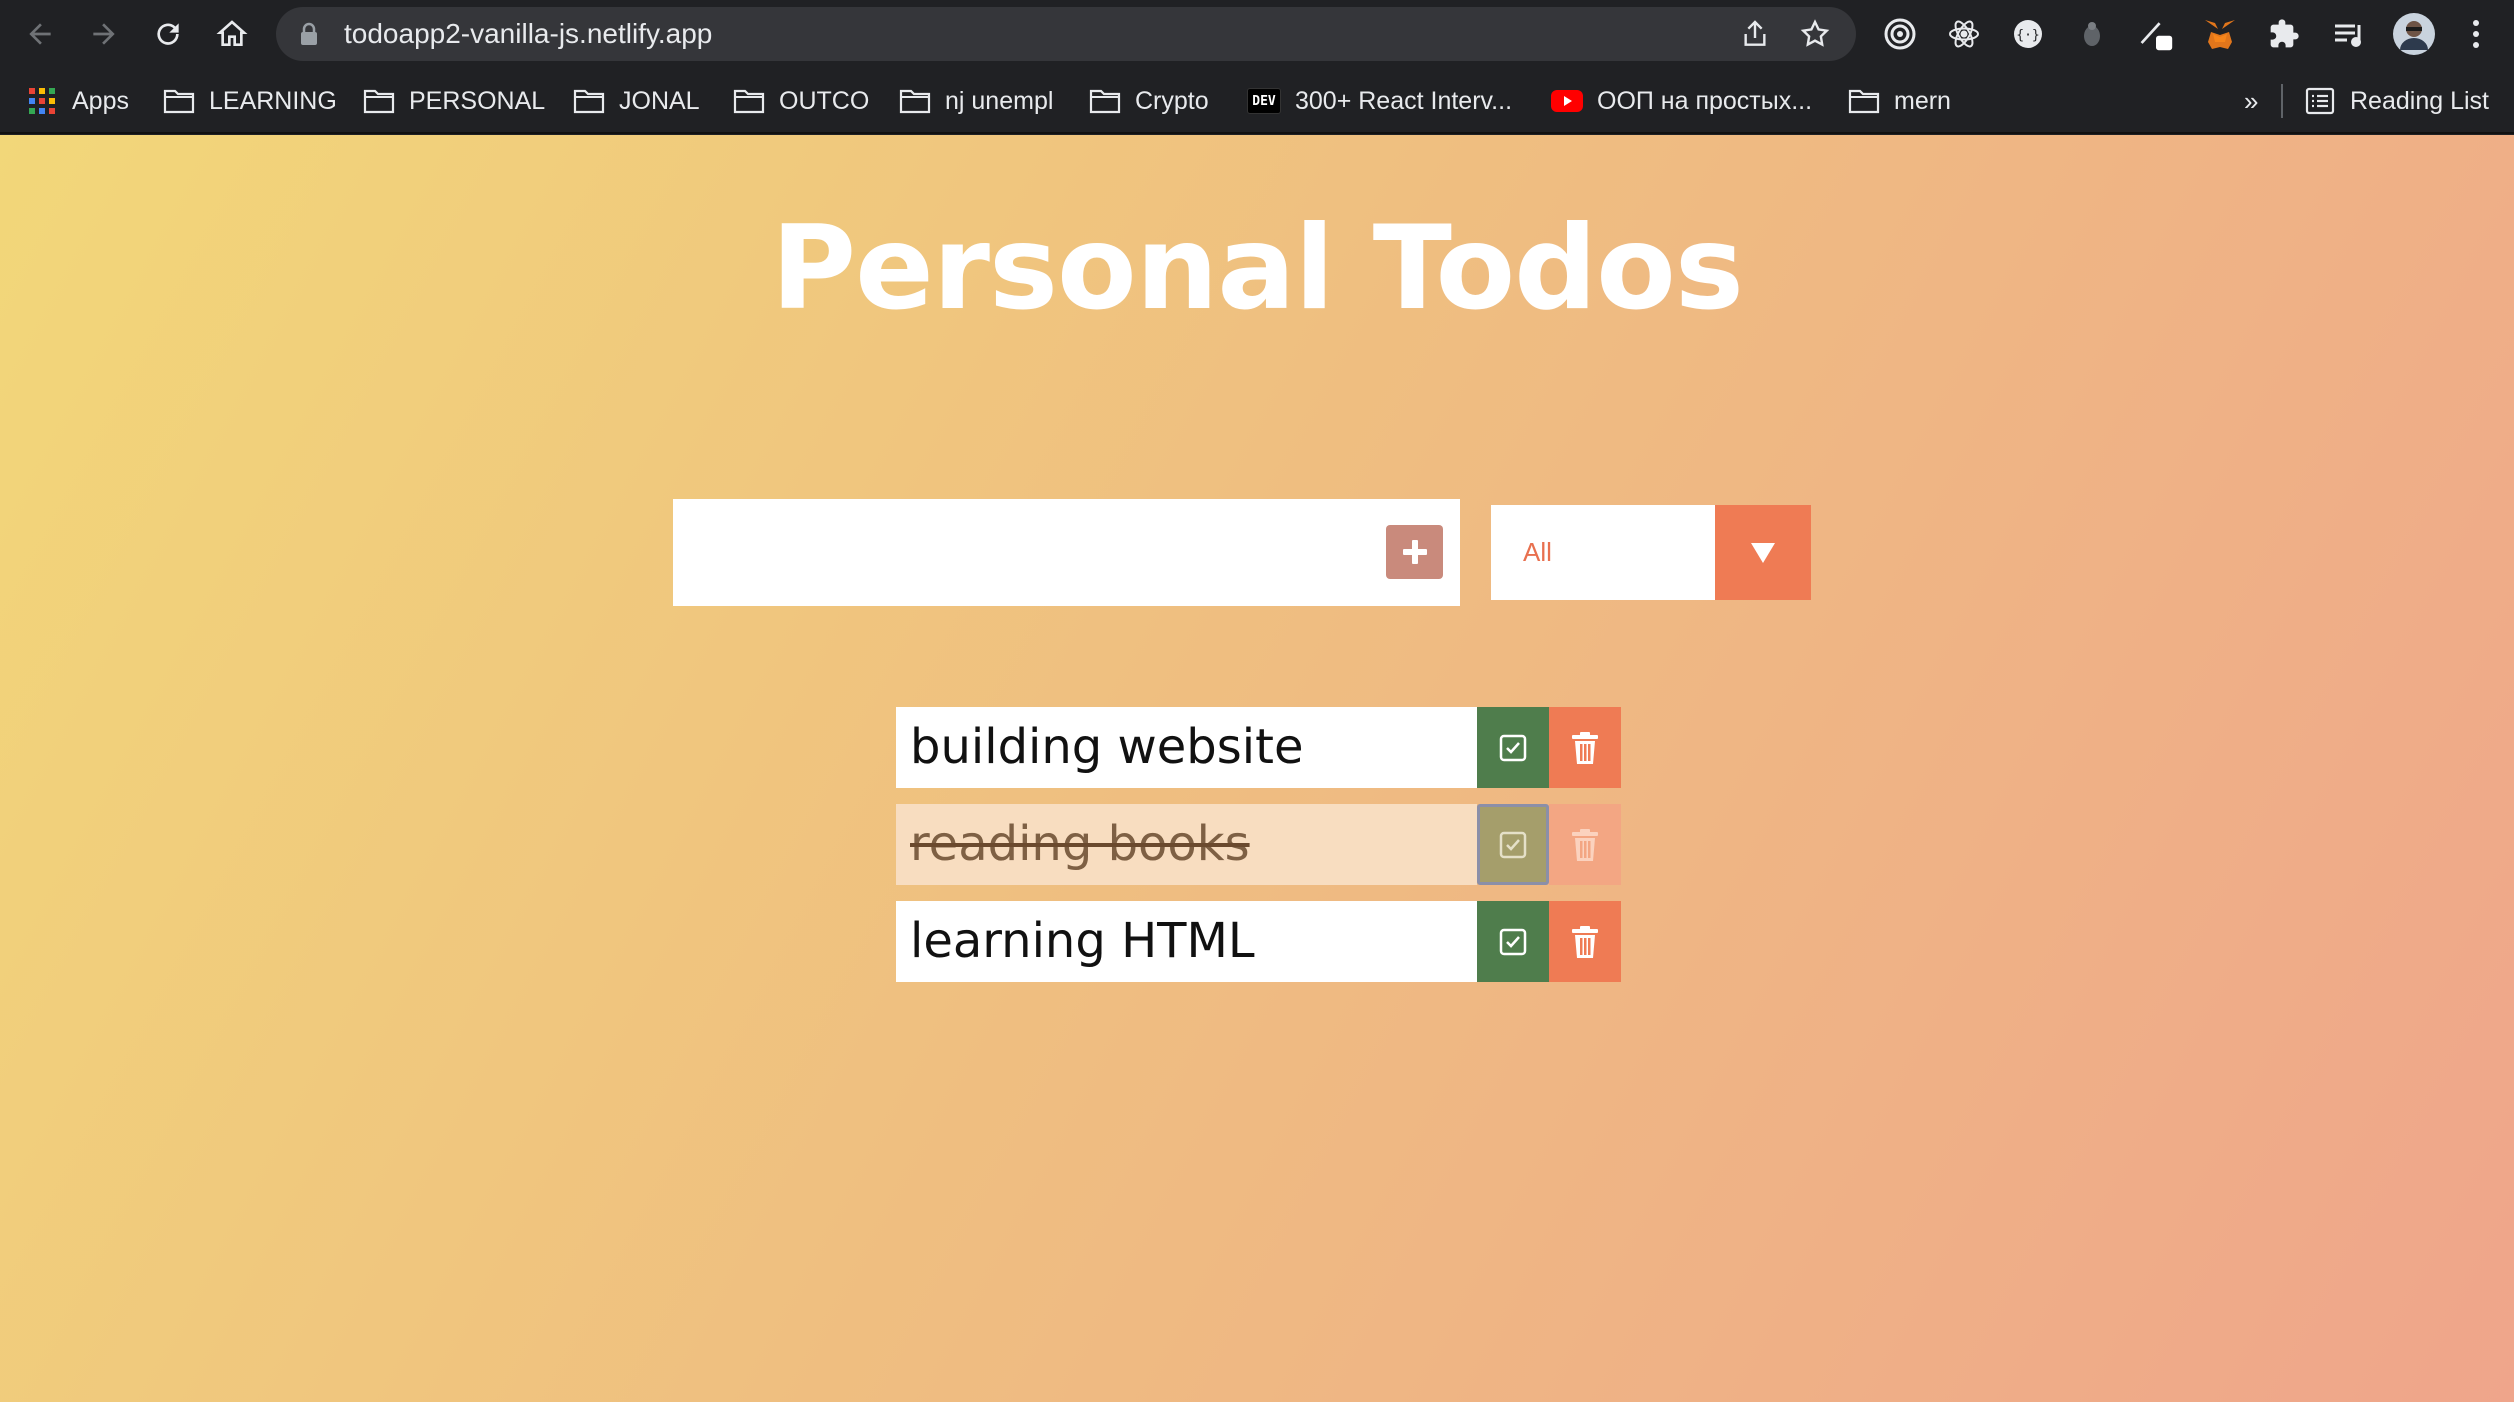 This screenshot has height=1402, width=2514. What do you see at coordinates (2419, 100) in the screenshot?
I see `reading-list-label: Reading List` at bounding box center [2419, 100].